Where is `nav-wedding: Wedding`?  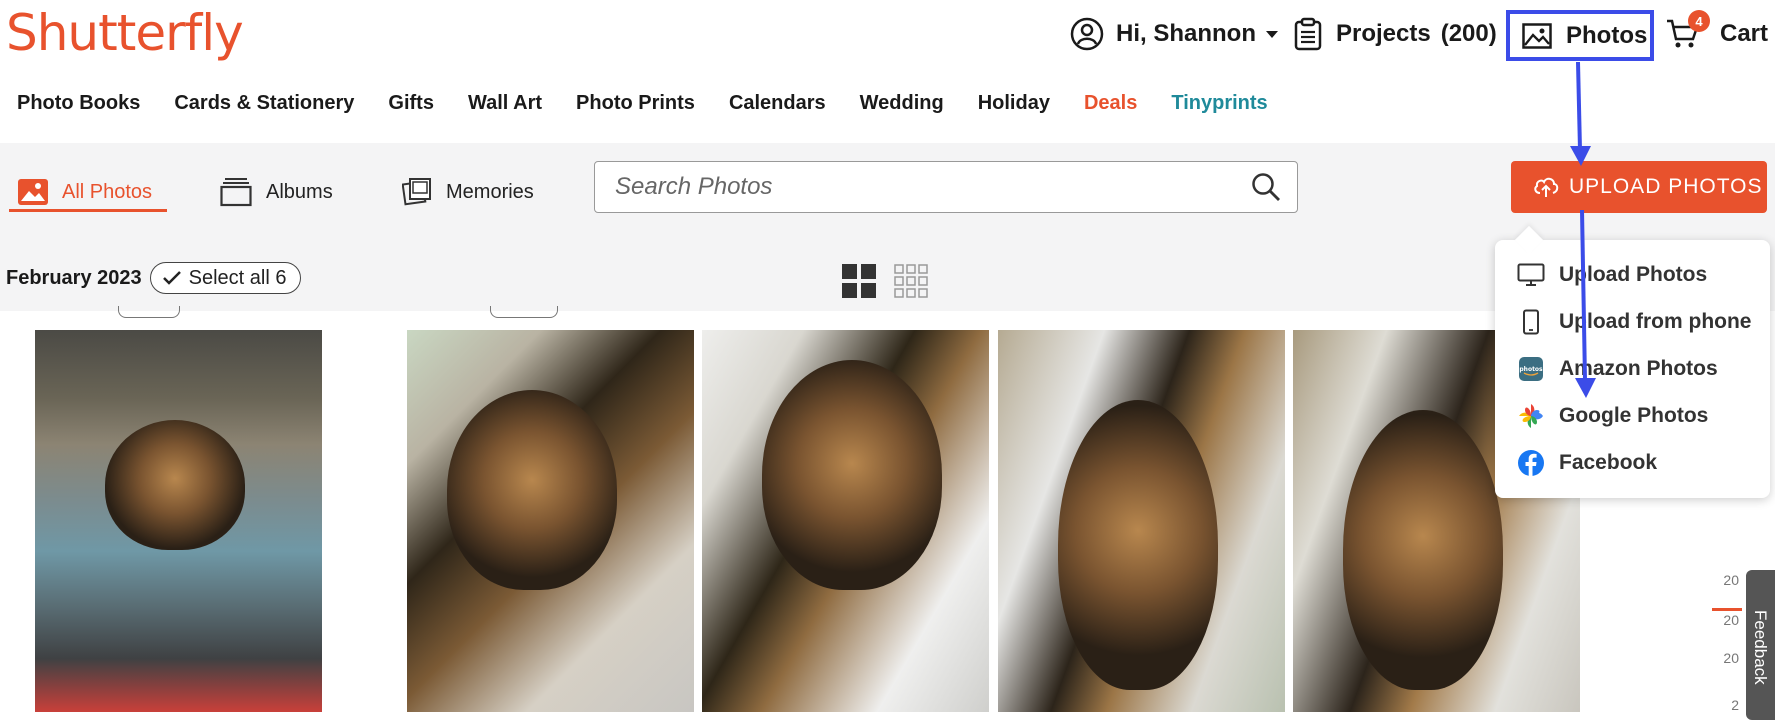
nav-wedding: Wedding is located at coordinates (902, 103).